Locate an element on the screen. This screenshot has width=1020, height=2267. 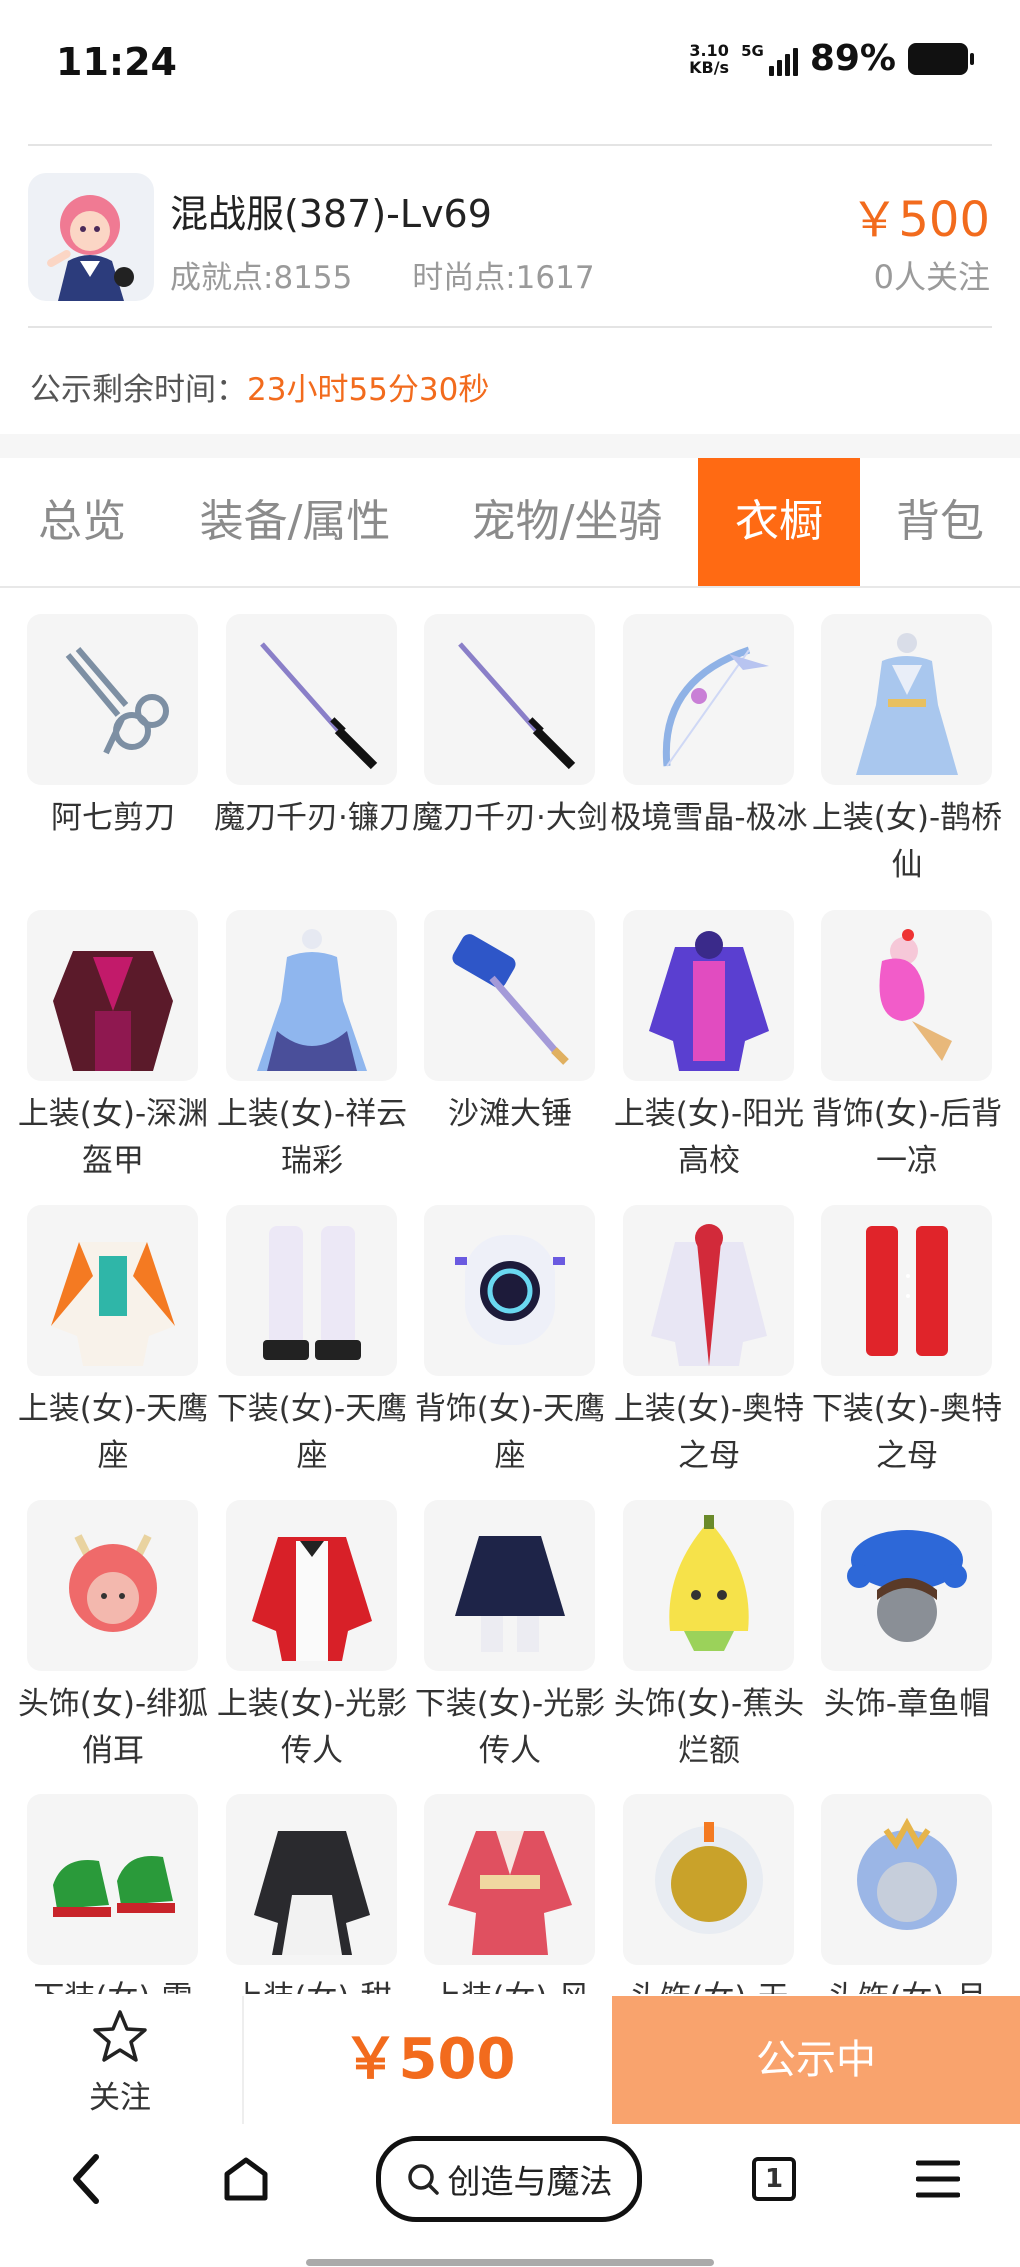
battery-percent: 89% is located at coordinates (852, 58).